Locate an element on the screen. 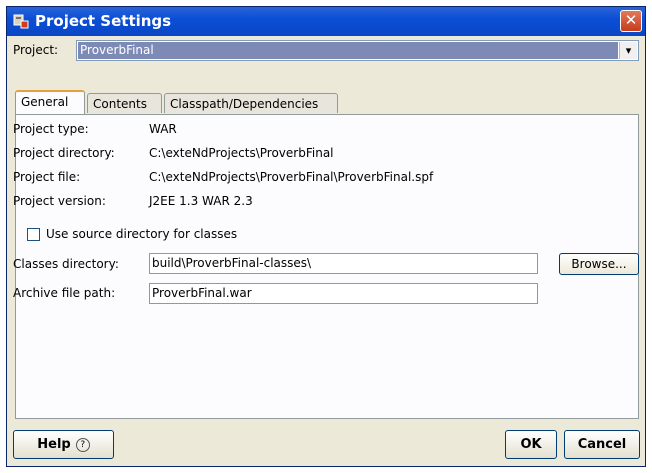  classes-directory-input: build\ProverbFinal-classes\ is located at coordinates (343, 263).